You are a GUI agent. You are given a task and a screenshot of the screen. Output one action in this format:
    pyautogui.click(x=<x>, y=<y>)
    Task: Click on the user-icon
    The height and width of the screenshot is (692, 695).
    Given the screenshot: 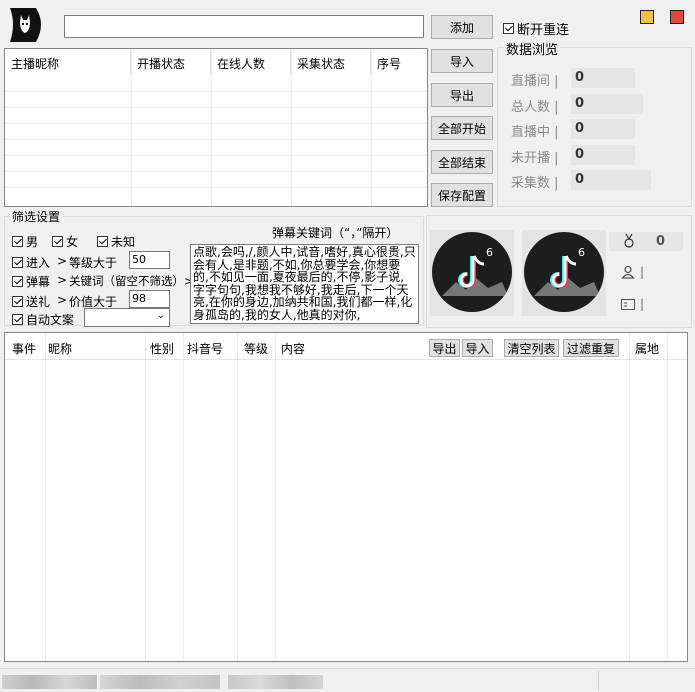 What is the action you would take?
    pyautogui.click(x=628, y=273)
    